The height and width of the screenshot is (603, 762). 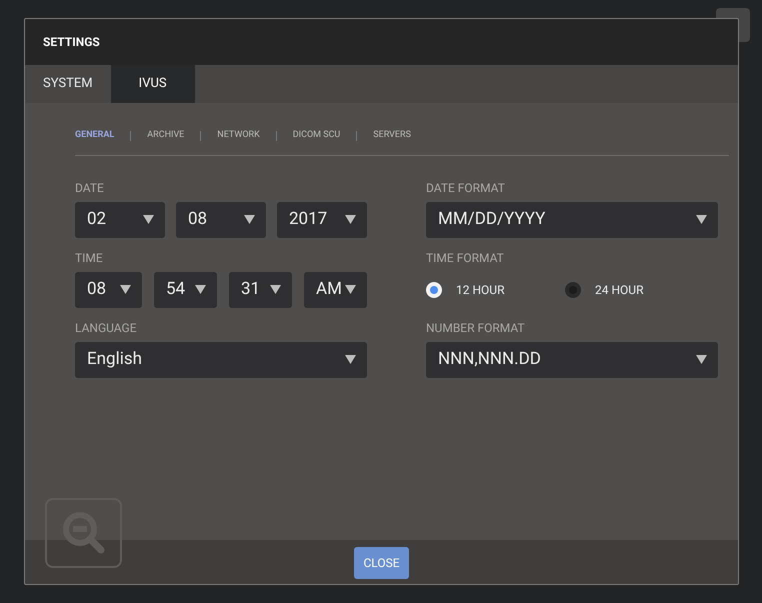 I want to click on sub-tab: GENERAL, so click(x=94, y=135).